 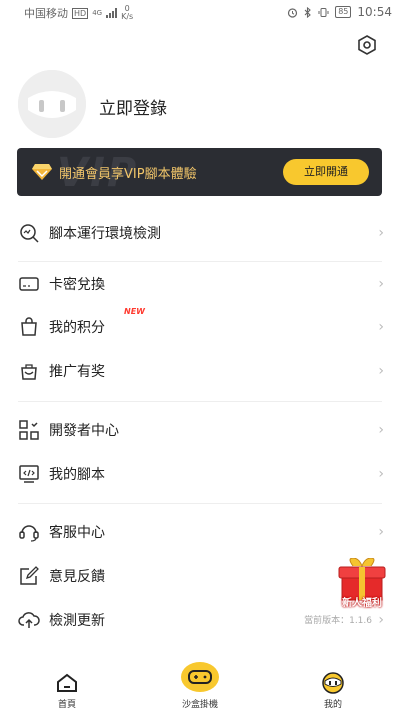 I want to click on tab-home-label: 首頁, so click(x=66, y=705).